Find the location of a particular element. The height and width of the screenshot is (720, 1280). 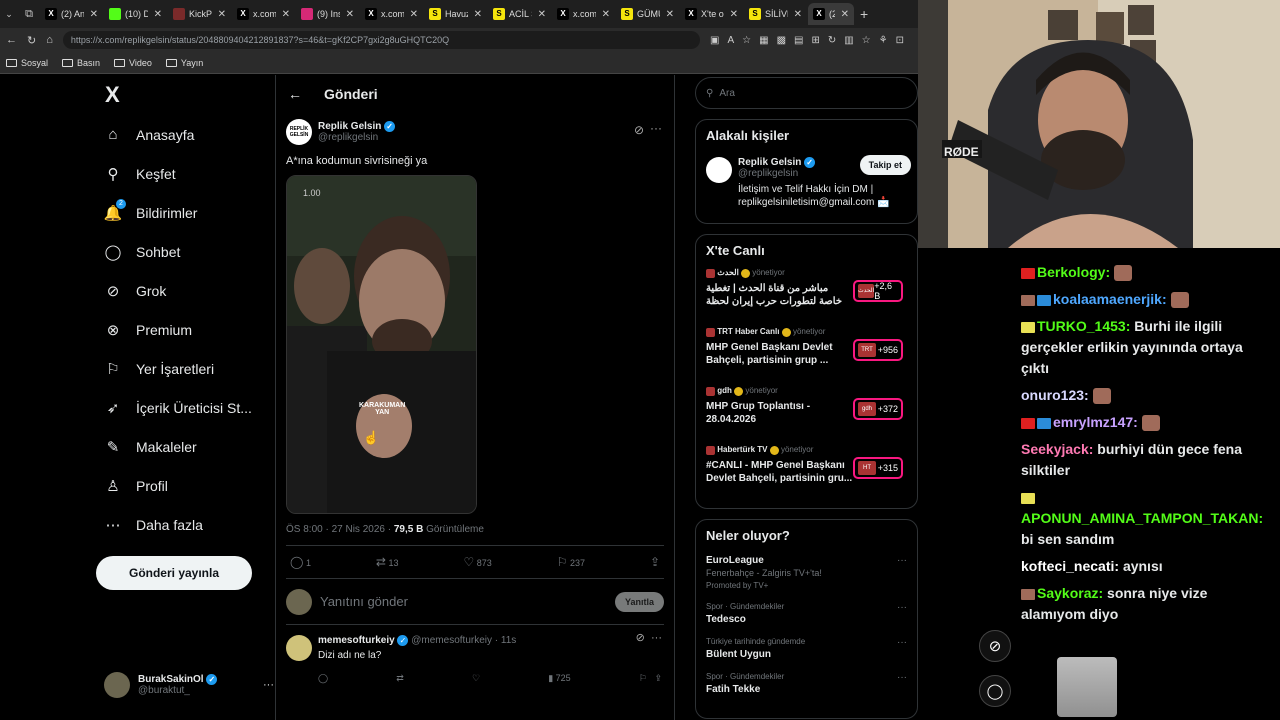

search-input: Ara is located at coordinates (727, 93).